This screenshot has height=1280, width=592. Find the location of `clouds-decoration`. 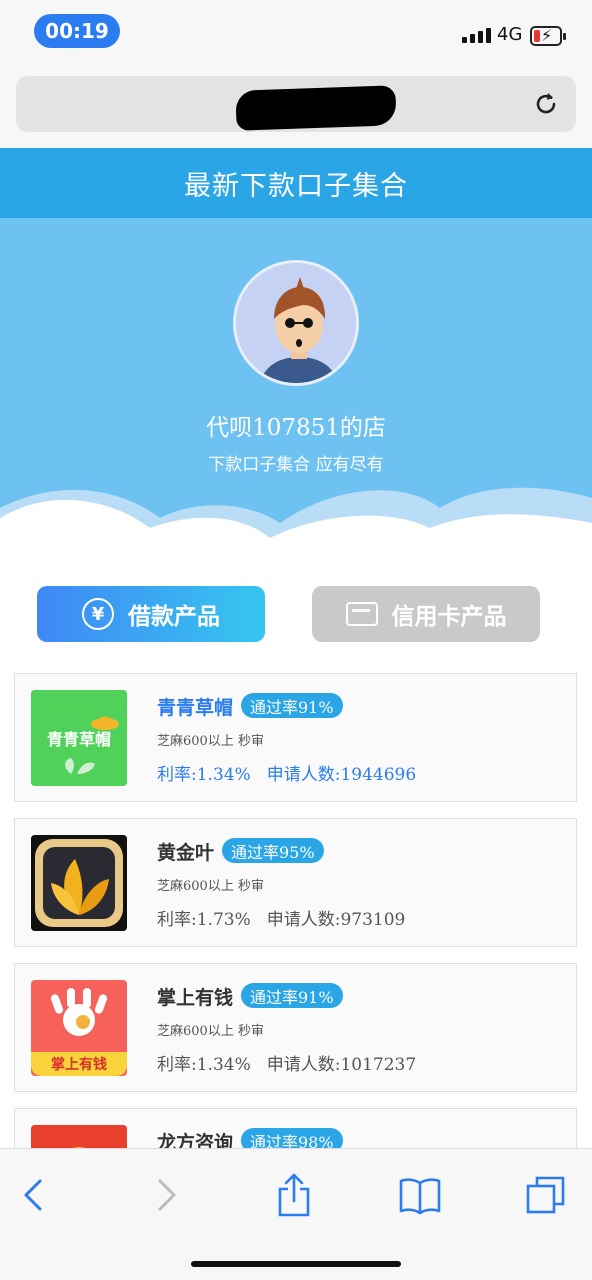

clouds-decoration is located at coordinates (296, 522).